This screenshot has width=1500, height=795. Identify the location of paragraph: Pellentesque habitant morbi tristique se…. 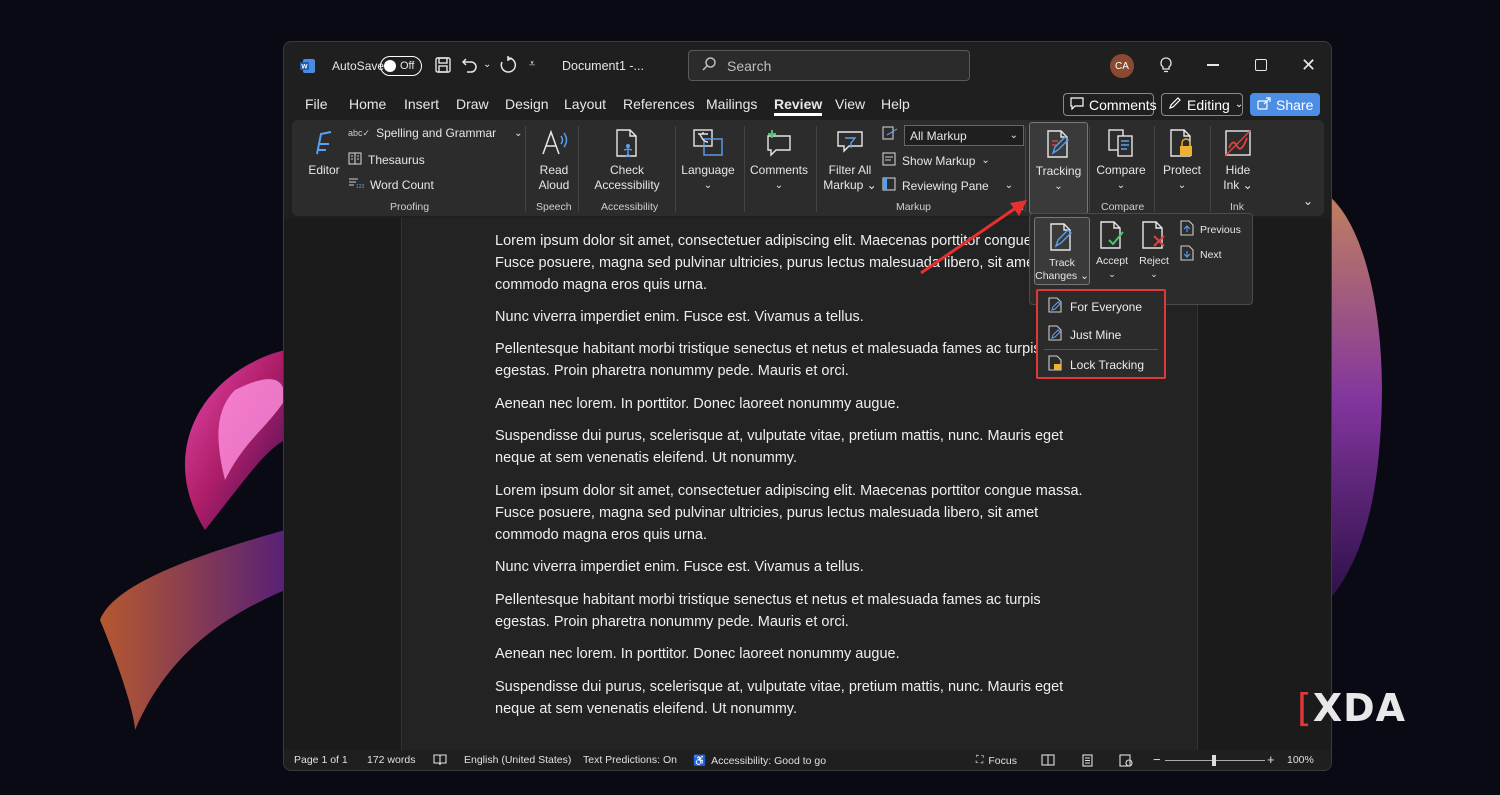
(768, 360).